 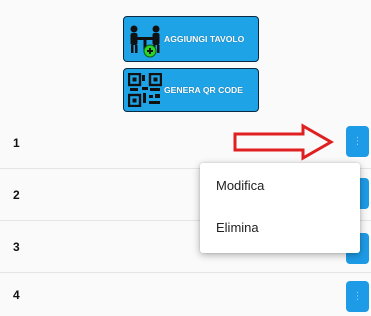 I want to click on red-arrow-annotation, so click(x=284, y=142).